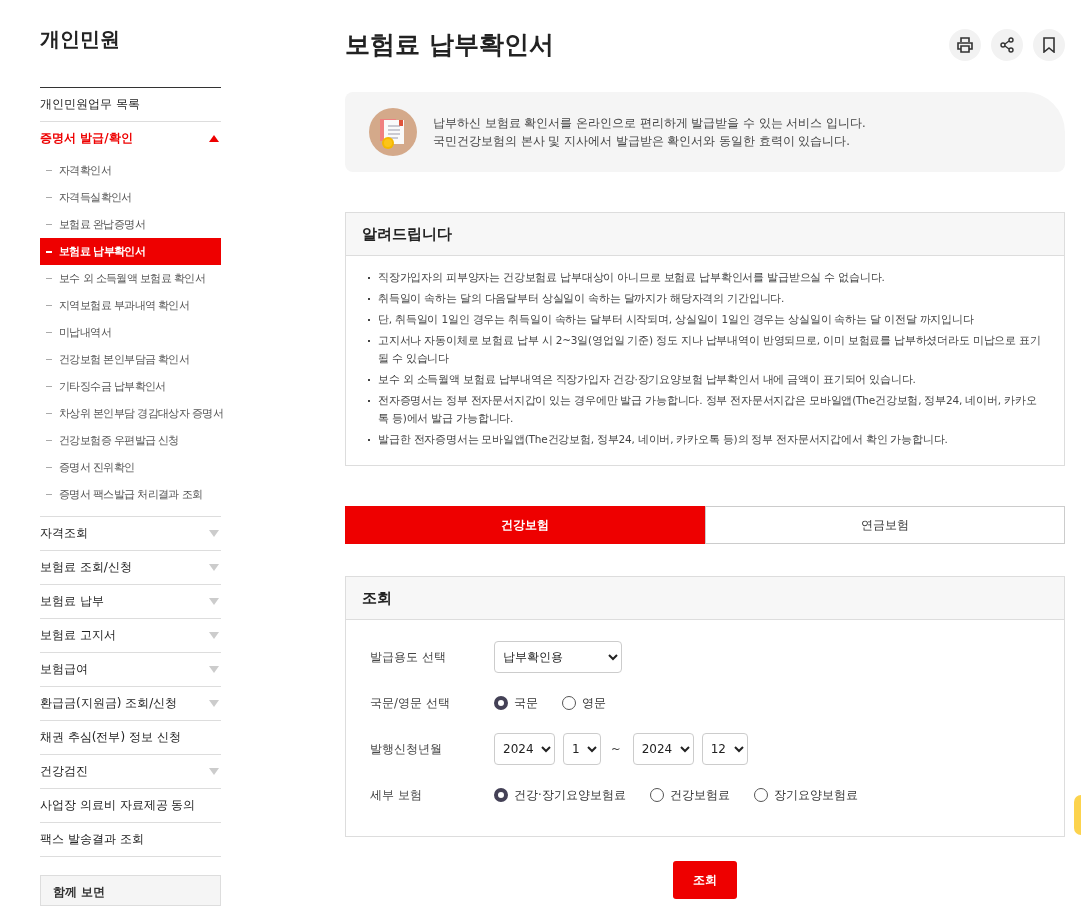 The width and height of the screenshot is (1081, 912). Describe the element at coordinates (130, 105) in the screenshot. I see `sidebar-item: 개인민원업무 목록` at that location.